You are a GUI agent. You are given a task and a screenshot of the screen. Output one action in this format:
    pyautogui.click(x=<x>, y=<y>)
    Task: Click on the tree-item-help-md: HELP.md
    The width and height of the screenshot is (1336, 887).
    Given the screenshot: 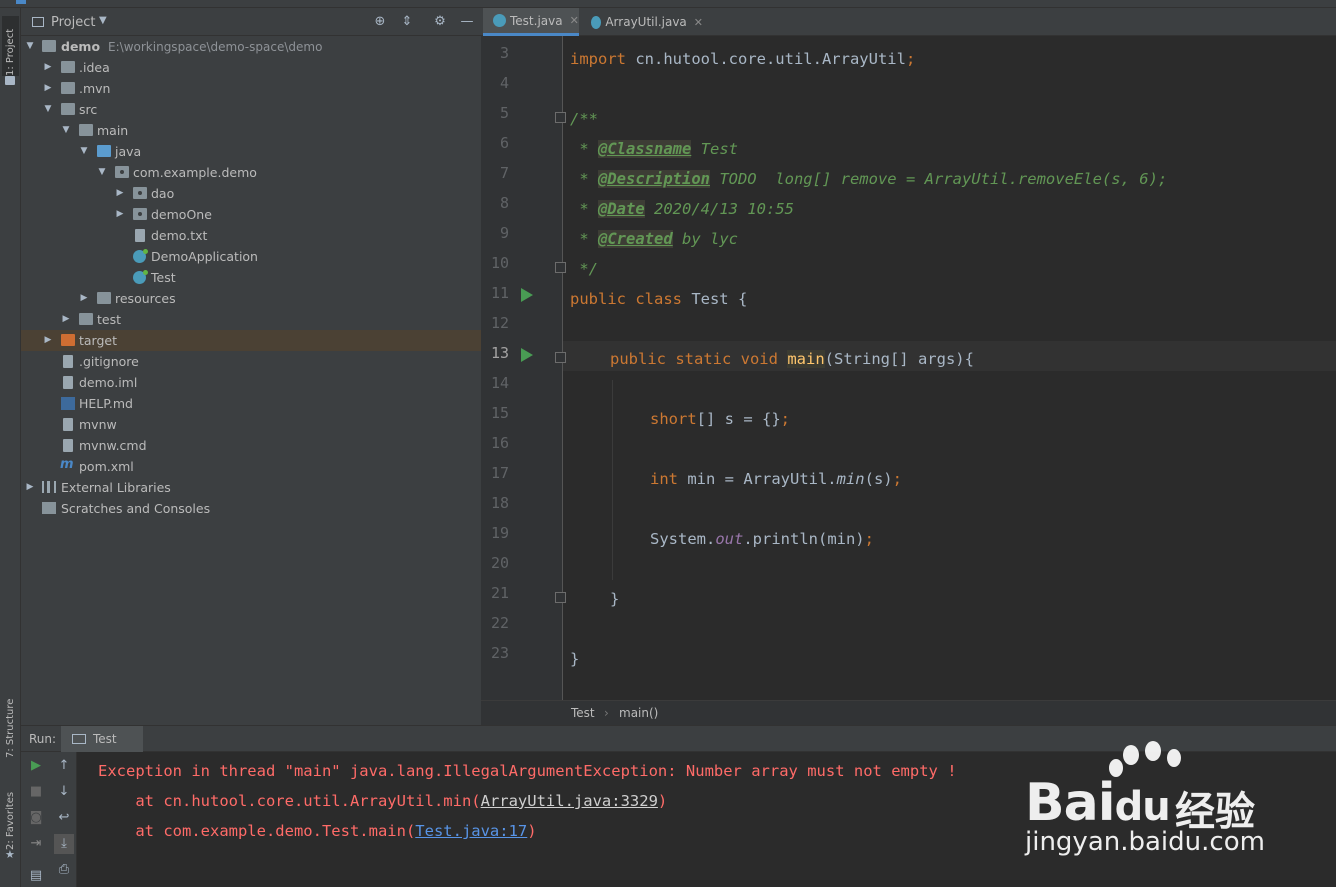 What is the action you would take?
    pyautogui.click(x=251, y=403)
    